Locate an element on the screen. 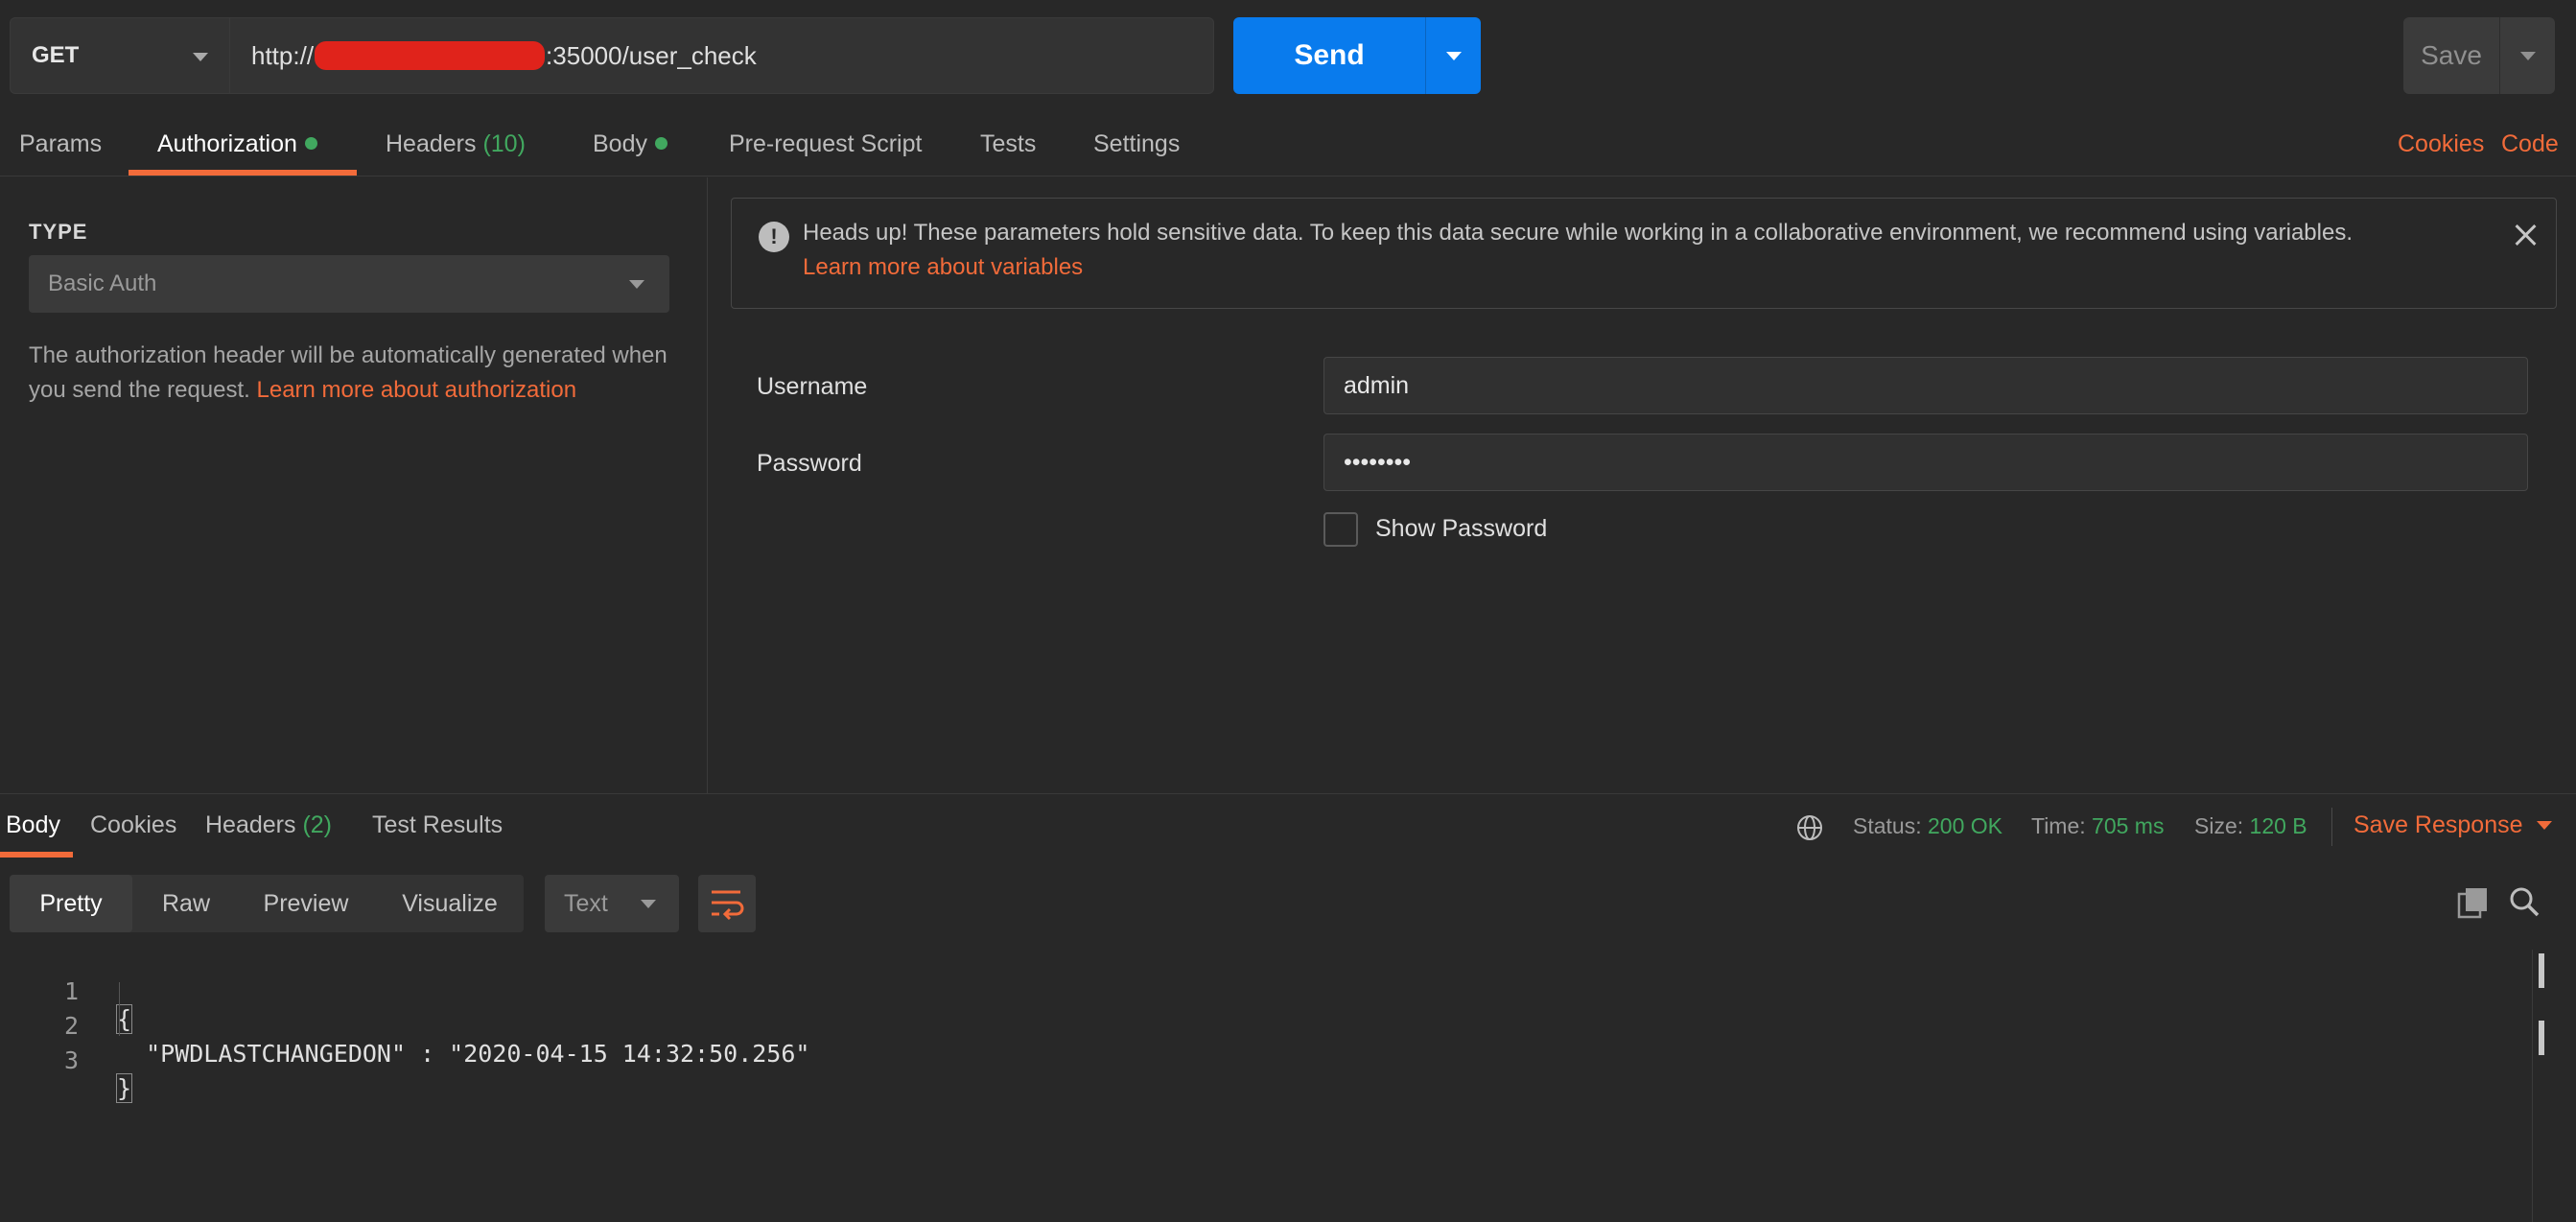 The width and height of the screenshot is (2576, 1222). username-label: Username is located at coordinates (812, 386).